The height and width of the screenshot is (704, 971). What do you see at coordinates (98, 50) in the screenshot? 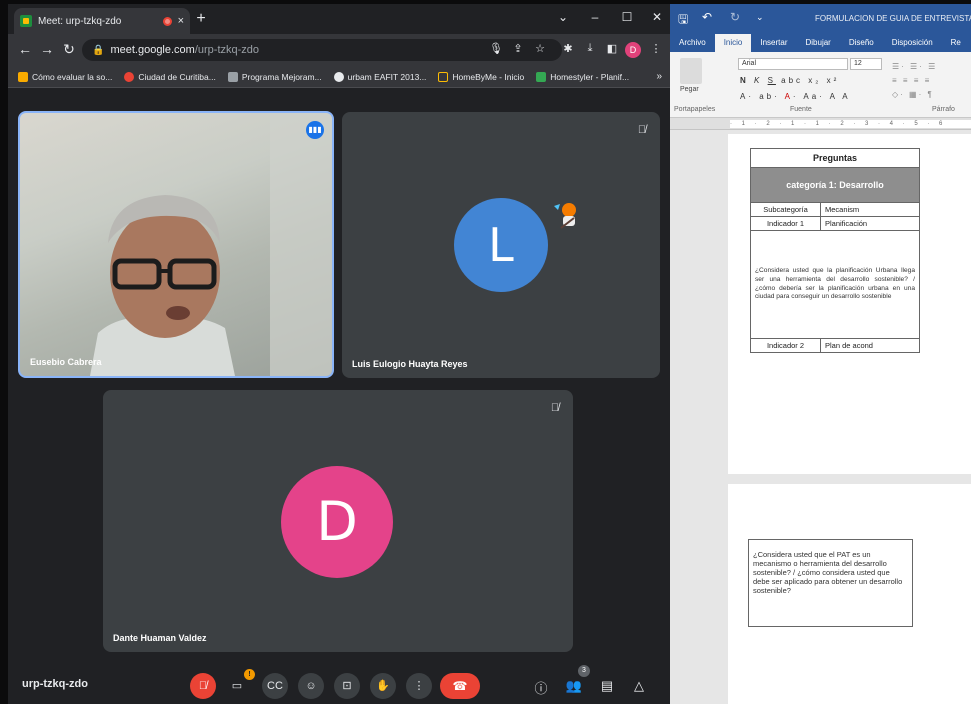
I see `lock-icon: 🔒` at bounding box center [98, 50].